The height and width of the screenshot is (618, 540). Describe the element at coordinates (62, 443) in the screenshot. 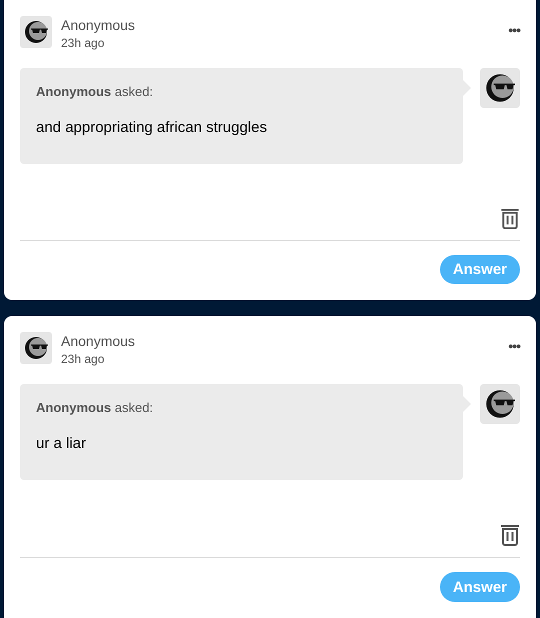

I see `question-text: ur a liar` at that location.